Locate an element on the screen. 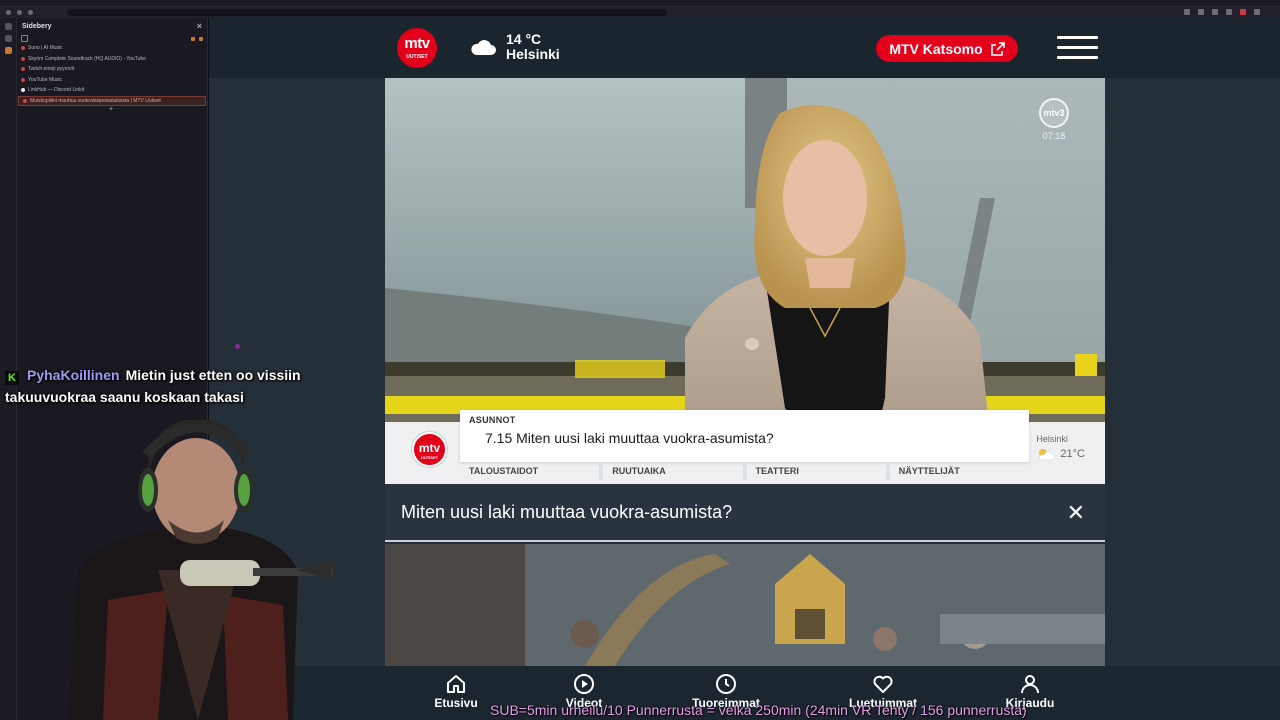 The height and width of the screenshot is (720, 1280). new-tab-button: + is located at coordinates (158, 109).